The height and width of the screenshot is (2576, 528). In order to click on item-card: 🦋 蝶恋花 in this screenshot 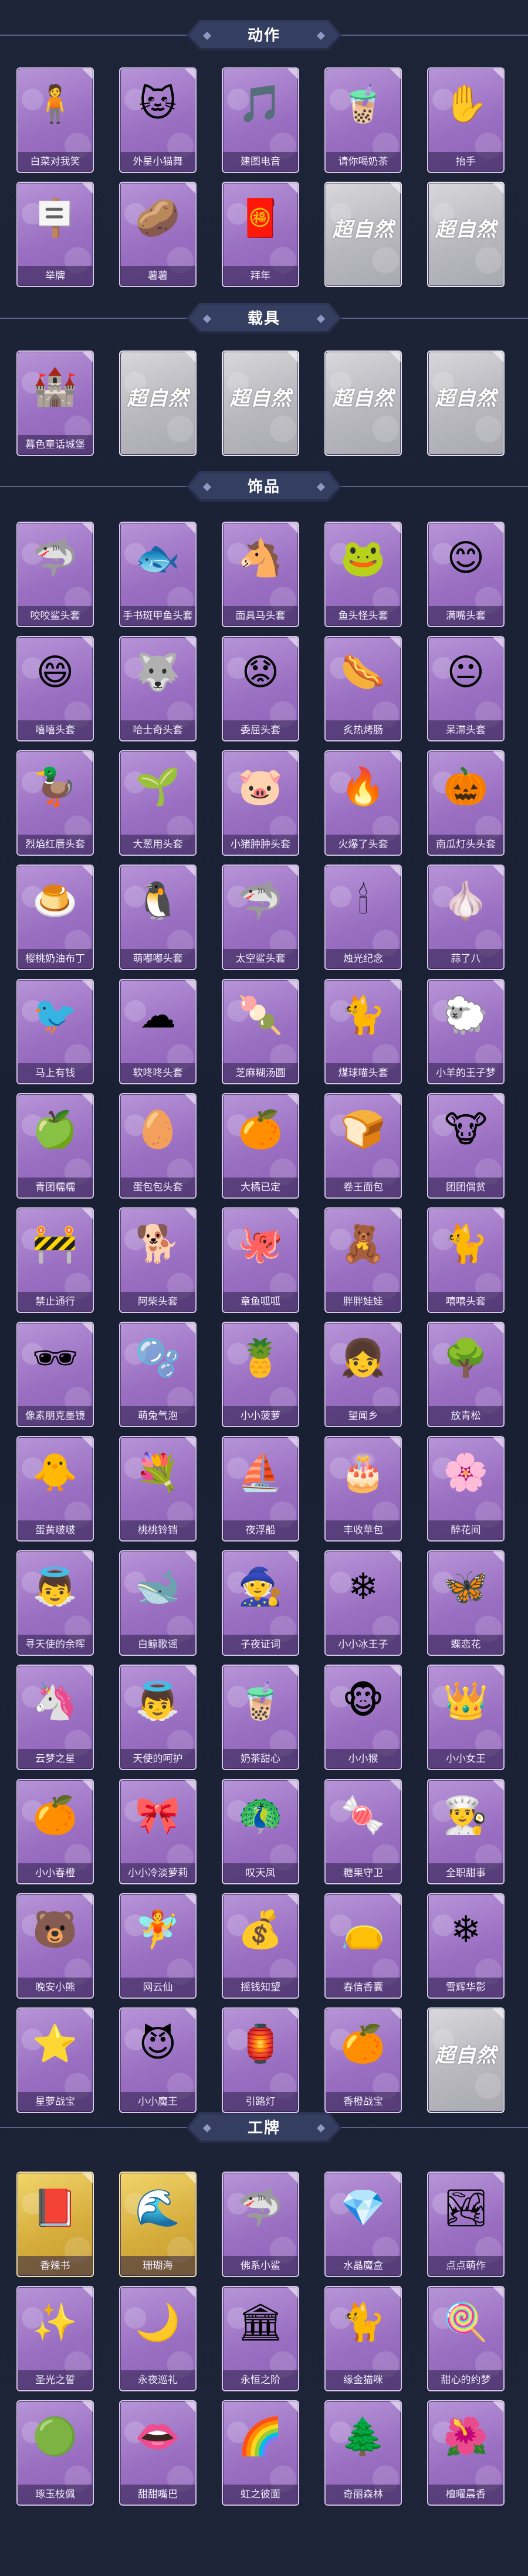, I will do `click(466, 1603)`.